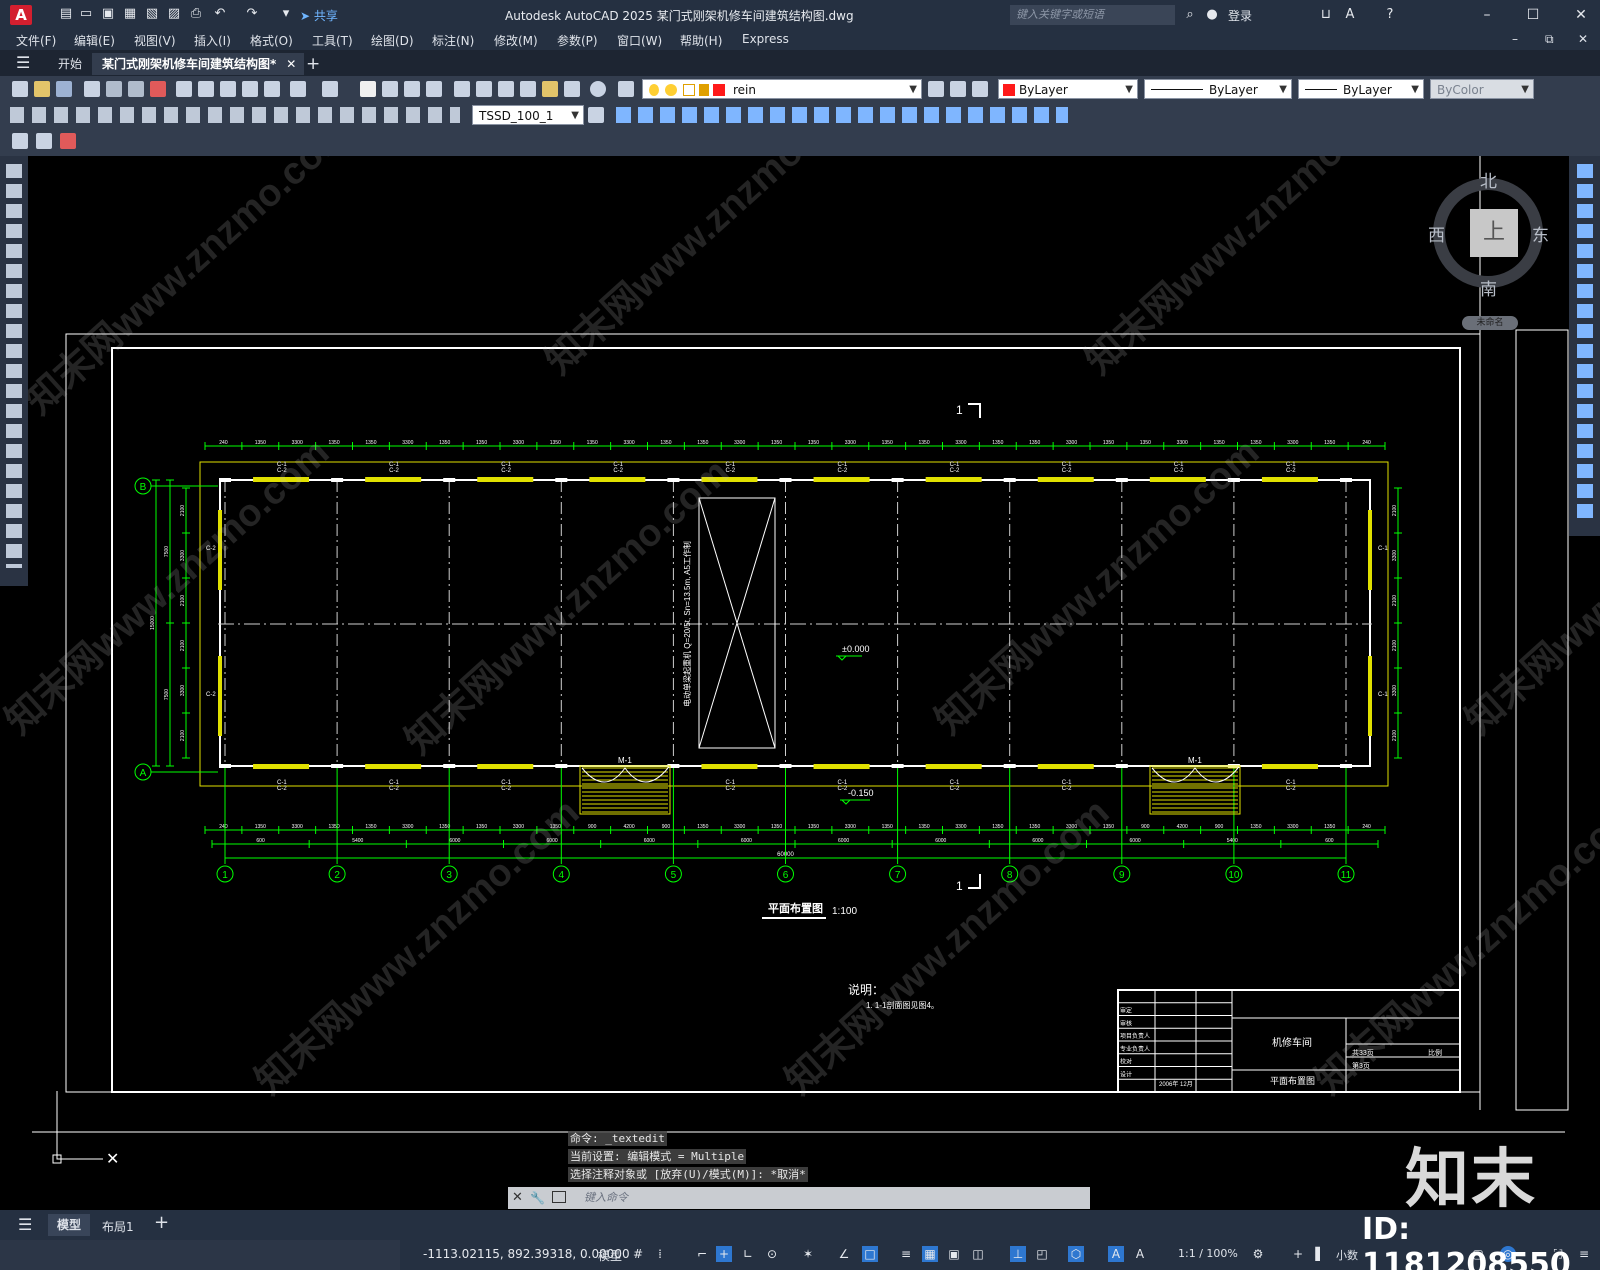 The width and height of the screenshot is (1600, 1270). Describe the element at coordinates (1076, 1254) in the screenshot. I see `gizmo-icon: ⬡` at that location.